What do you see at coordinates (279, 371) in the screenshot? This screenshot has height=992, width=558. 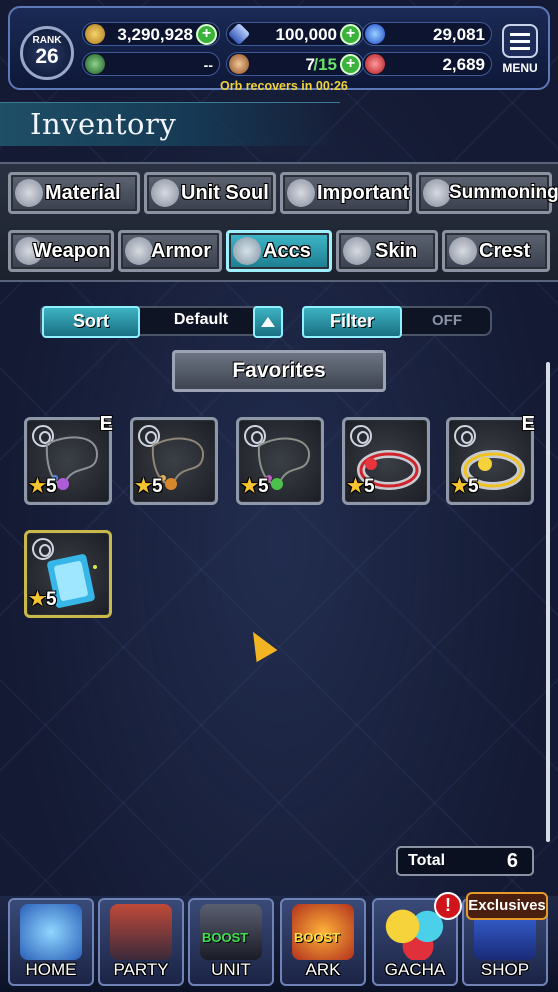 I see `favorites-button: Favorites` at bounding box center [279, 371].